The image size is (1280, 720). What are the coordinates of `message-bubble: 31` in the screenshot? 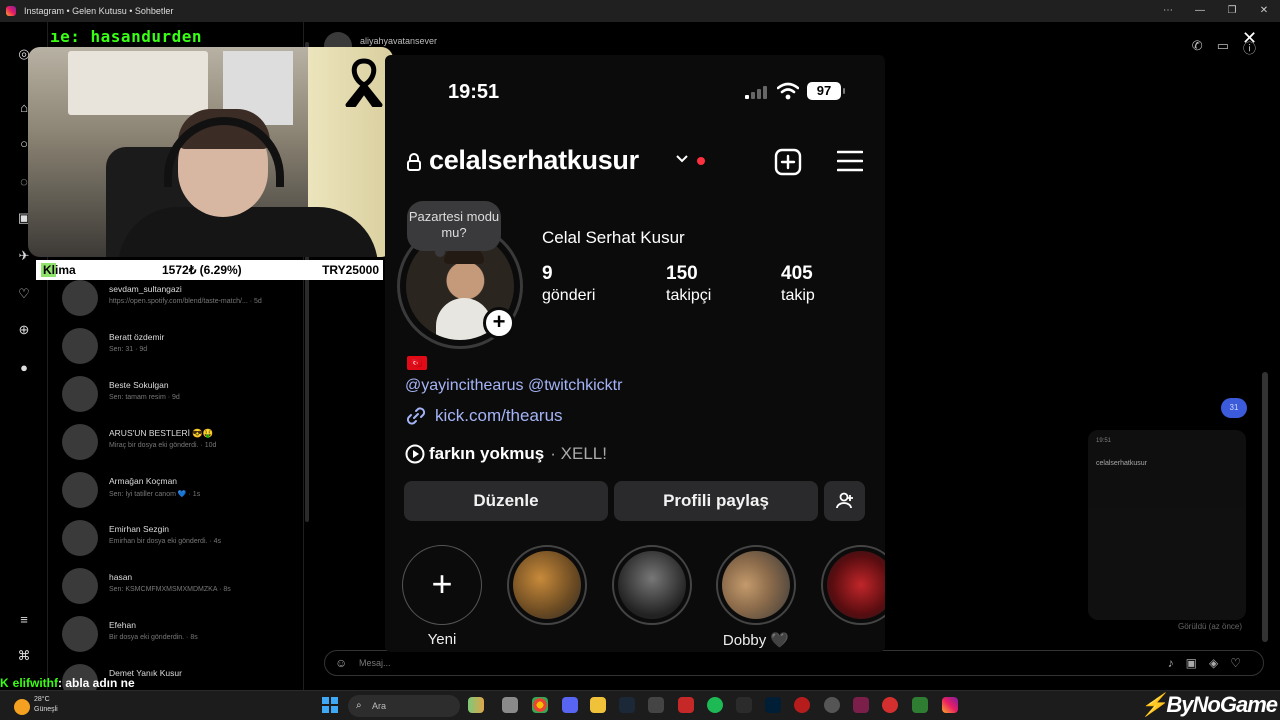 It's located at (1234, 408).